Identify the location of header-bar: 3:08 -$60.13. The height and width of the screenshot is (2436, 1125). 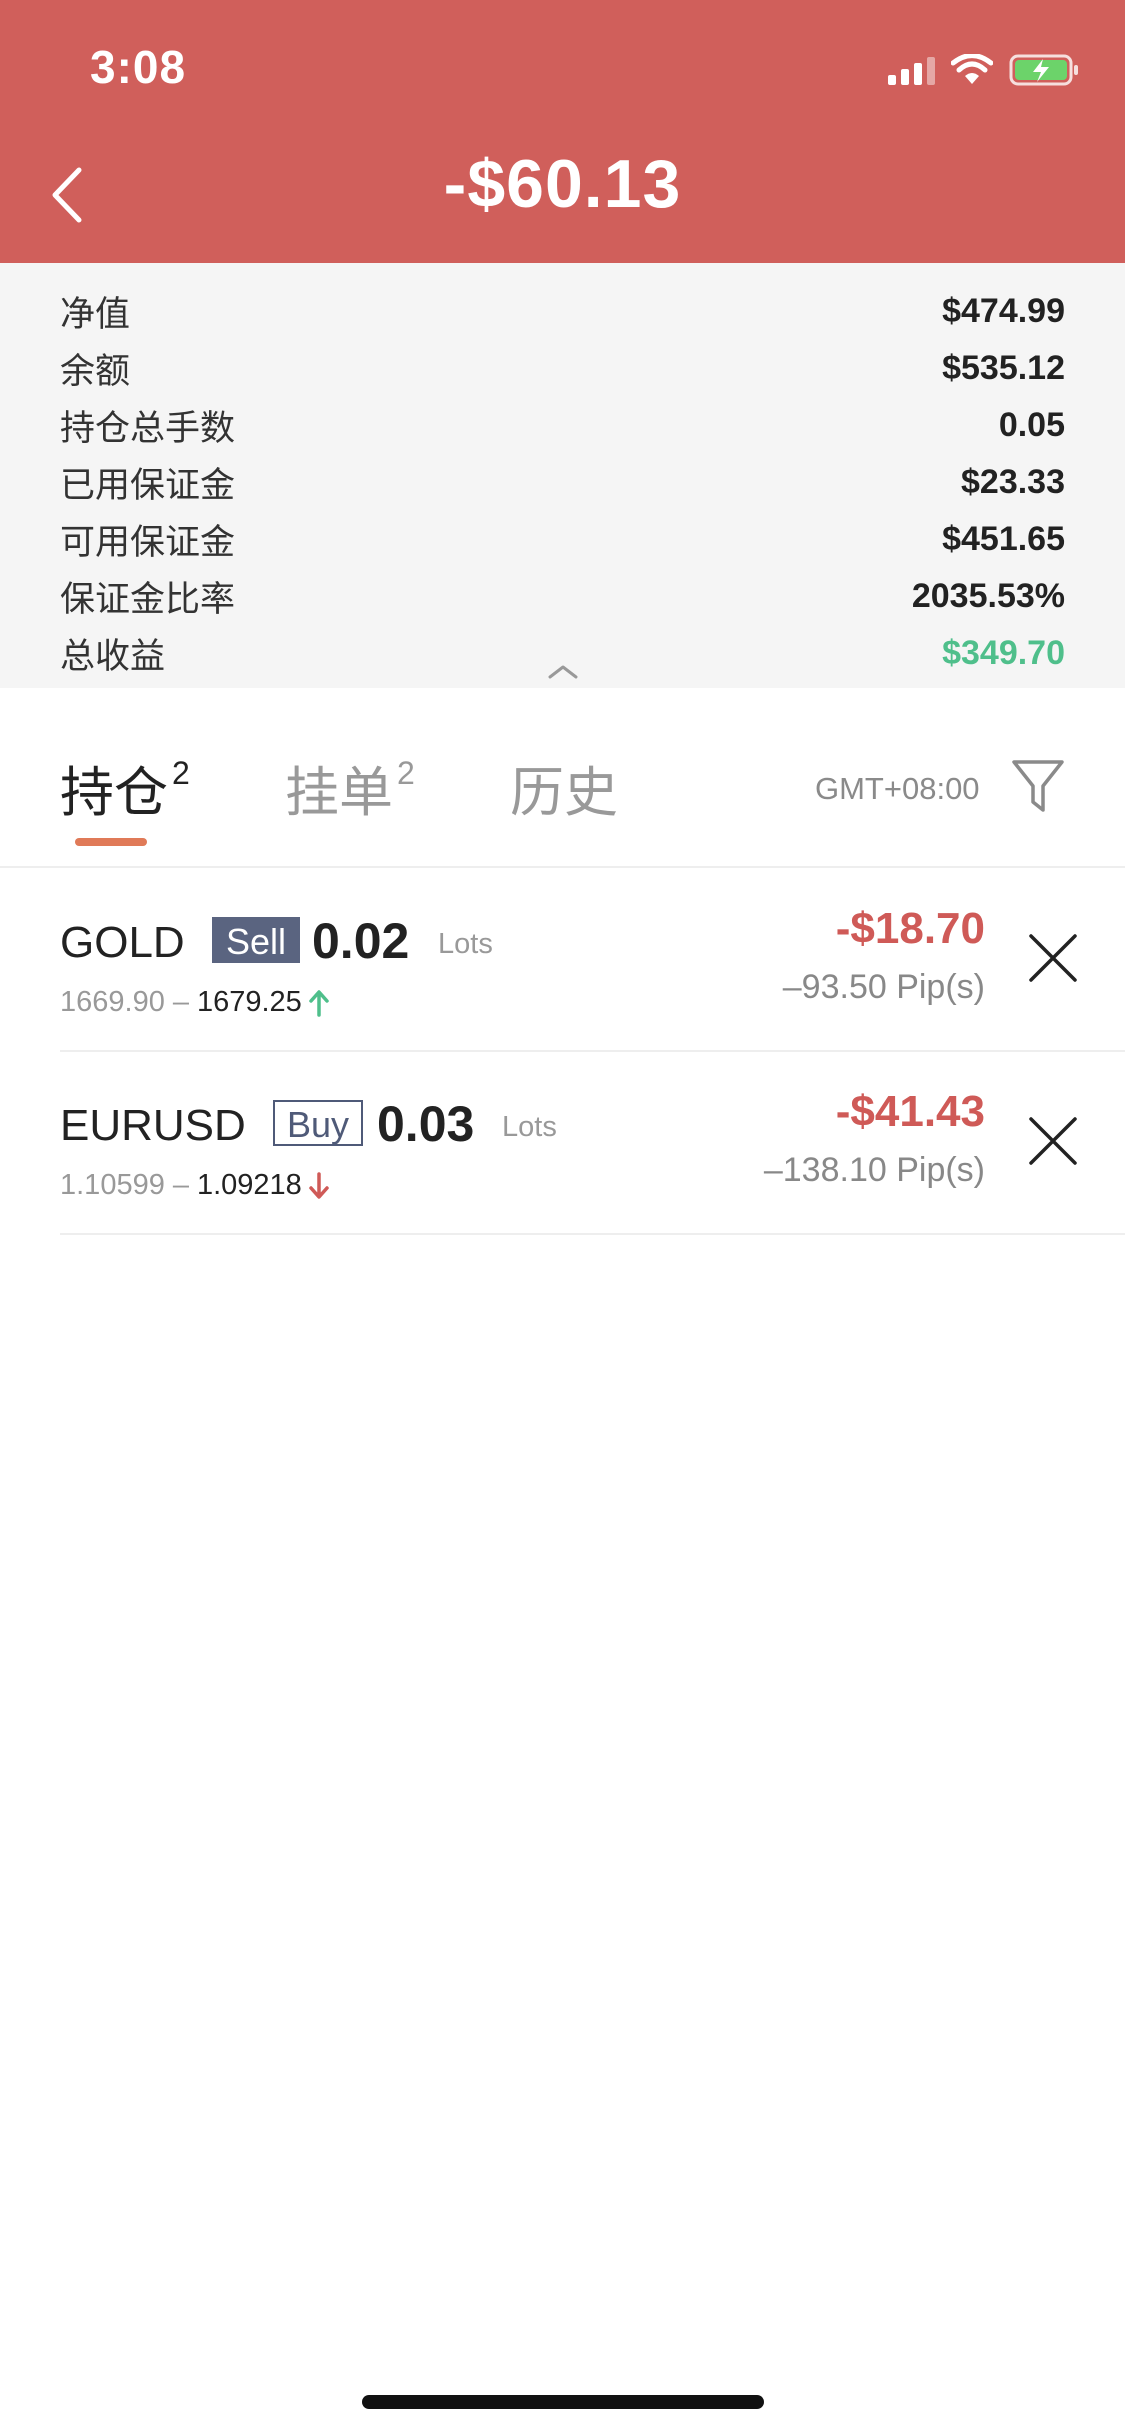
(562, 131).